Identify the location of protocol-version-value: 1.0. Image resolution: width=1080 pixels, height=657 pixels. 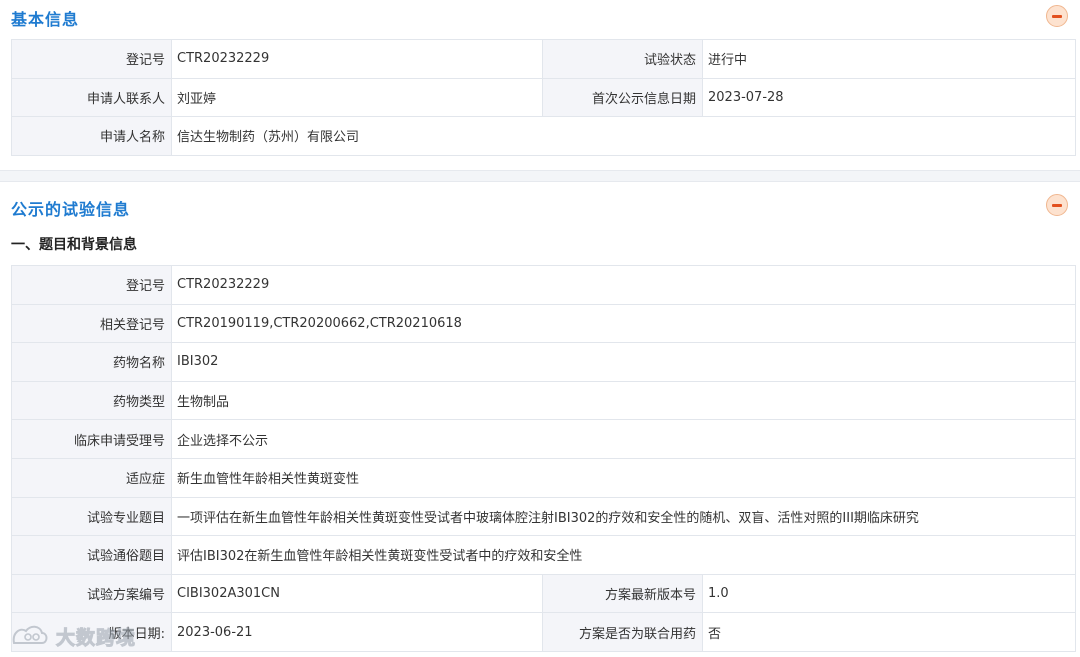
(889, 593).